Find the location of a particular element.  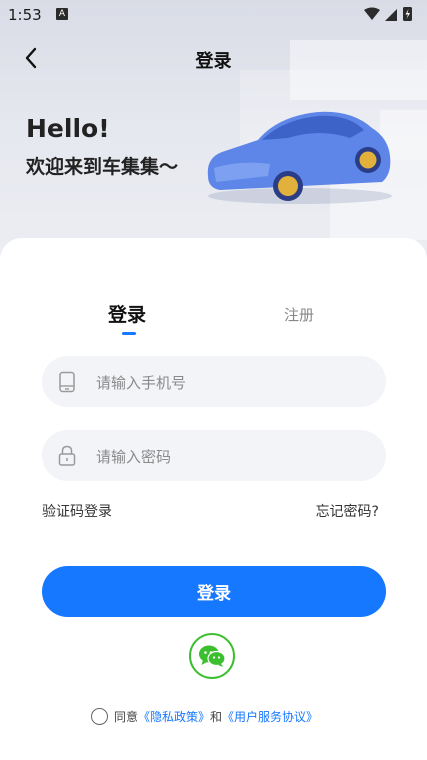

forgot-password-link: 忘记密码? is located at coordinates (347, 511).